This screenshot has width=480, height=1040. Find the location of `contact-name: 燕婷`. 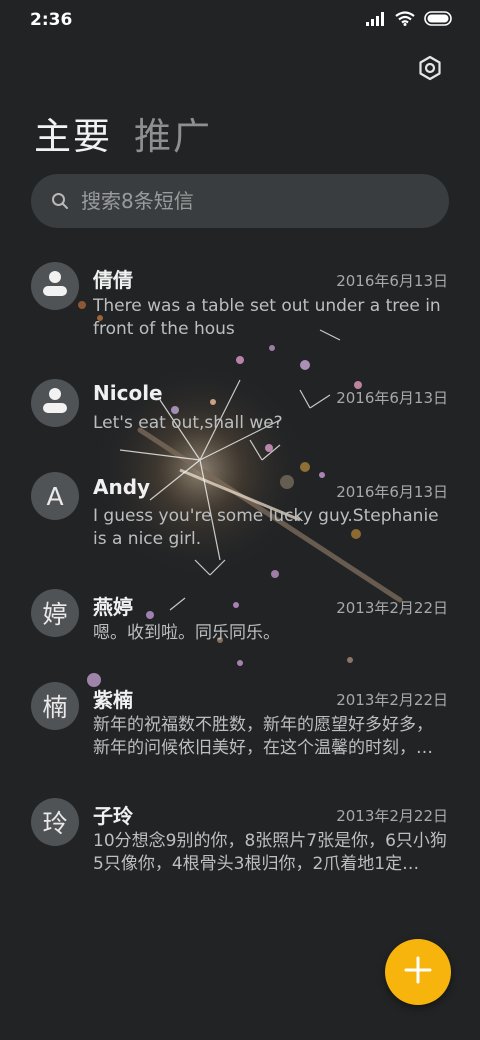

contact-name: 燕婷 is located at coordinates (113, 607).